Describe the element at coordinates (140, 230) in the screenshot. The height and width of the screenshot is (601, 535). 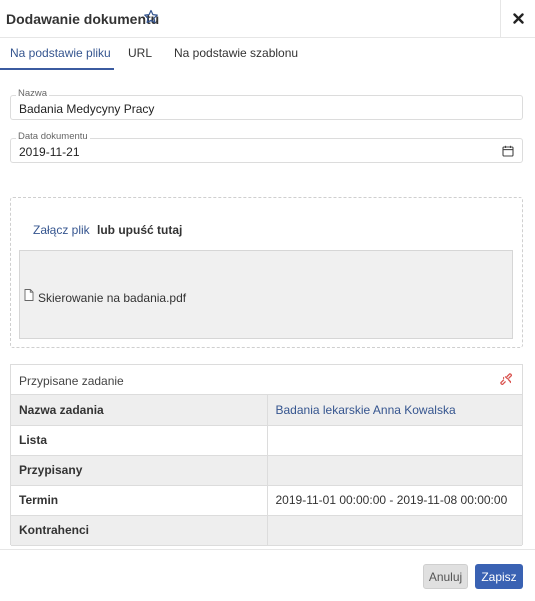
I see `drop-here-text: lub upuść tutaj` at that location.